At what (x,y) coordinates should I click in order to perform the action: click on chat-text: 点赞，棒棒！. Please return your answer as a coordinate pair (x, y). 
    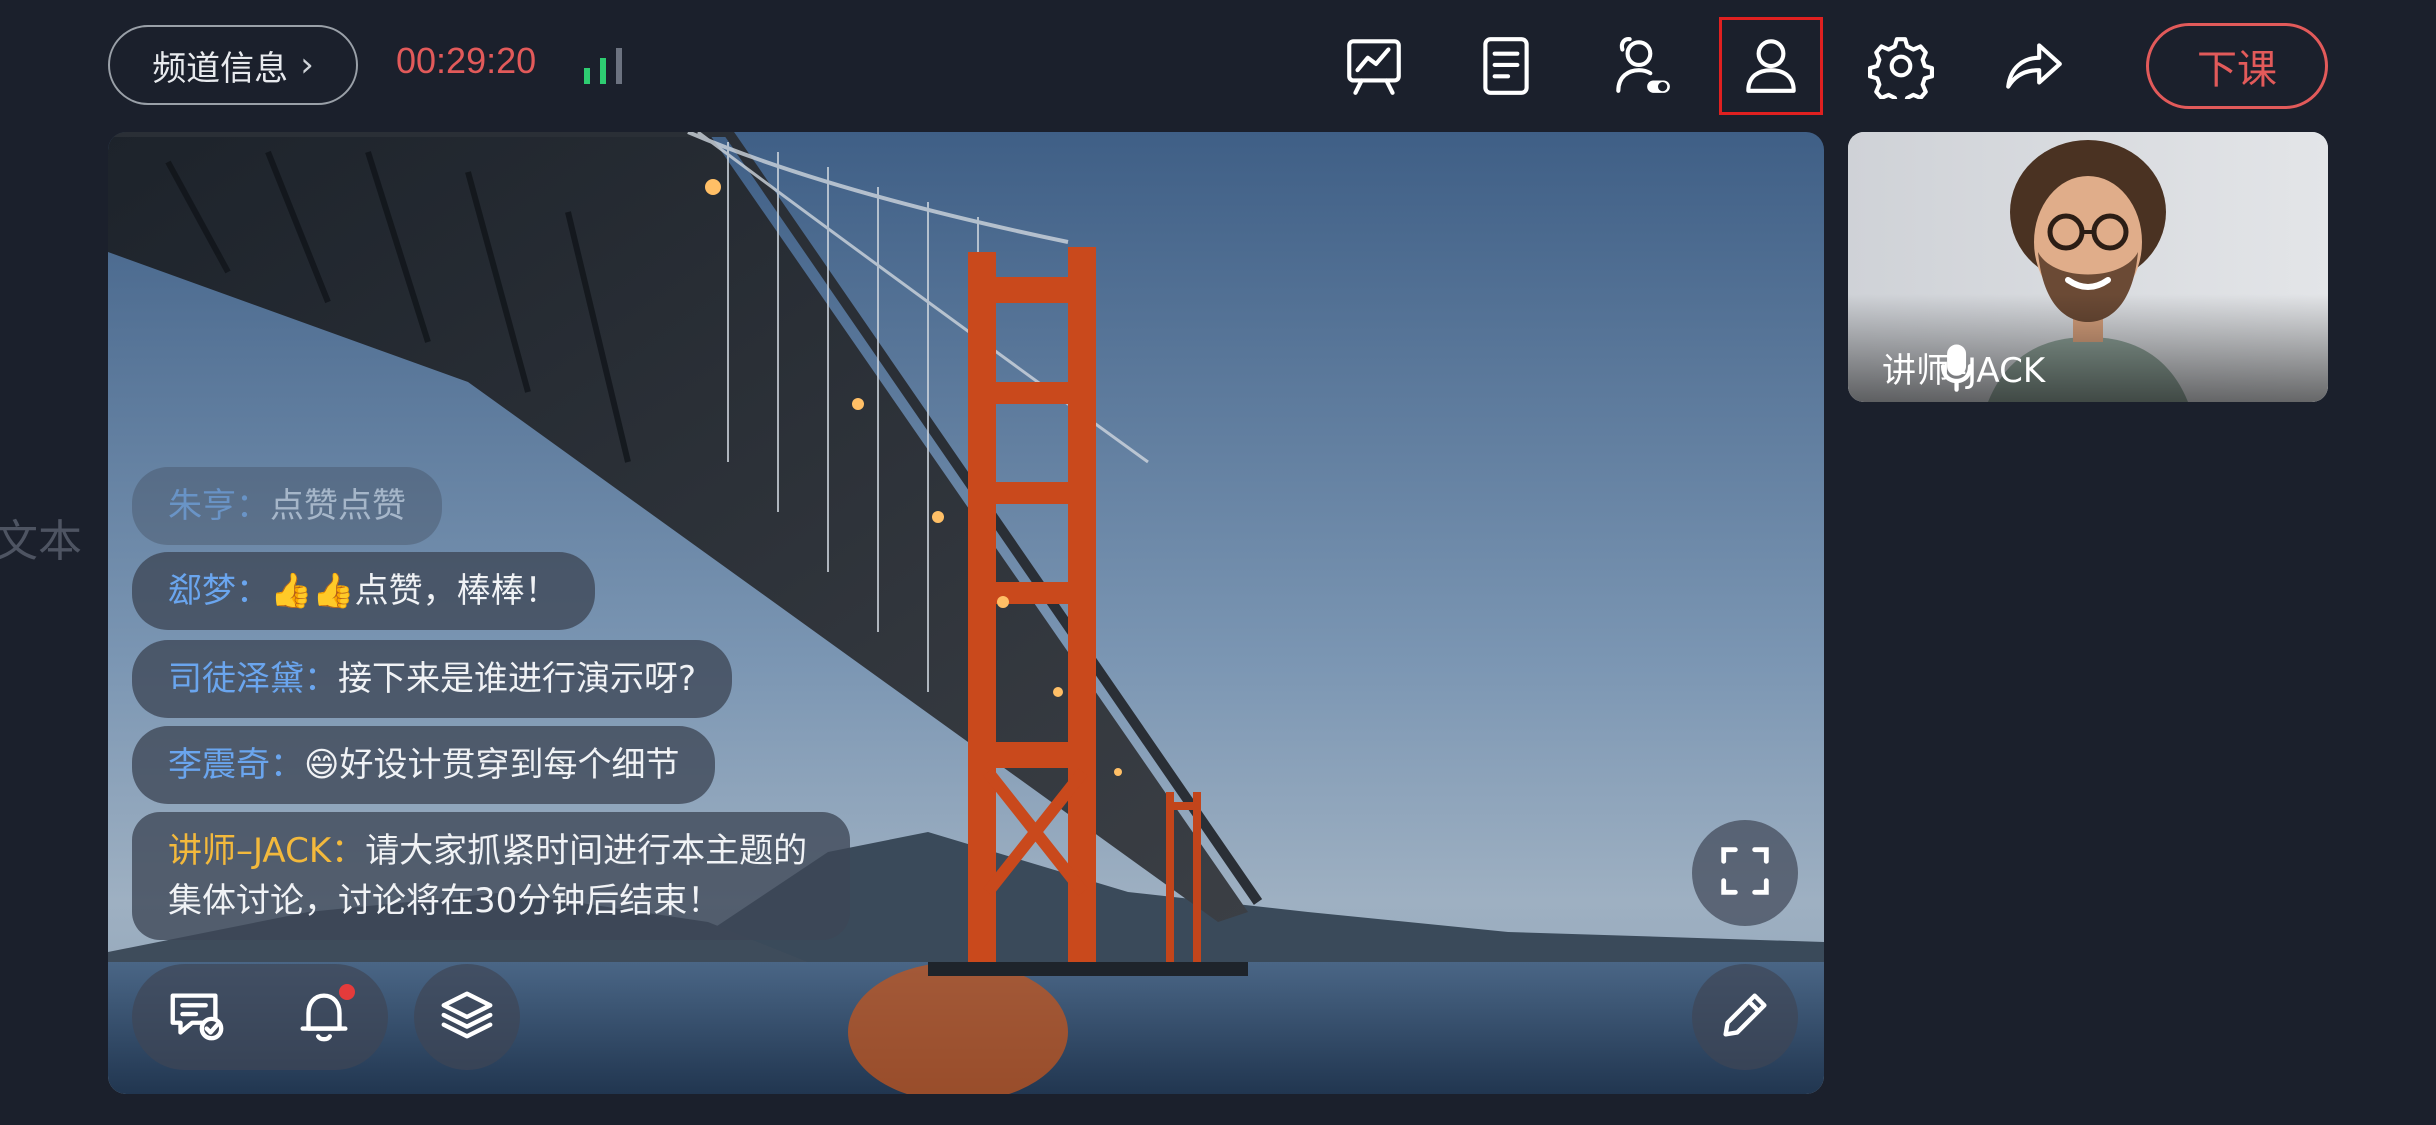
    Looking at the image, I should click on (456, 591).